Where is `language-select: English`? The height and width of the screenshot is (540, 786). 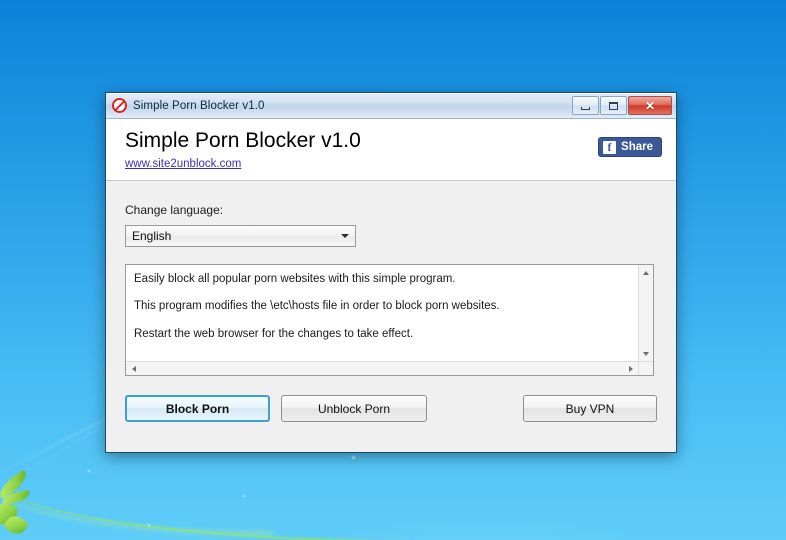
language-select: English is located at coordinates (240, 236).